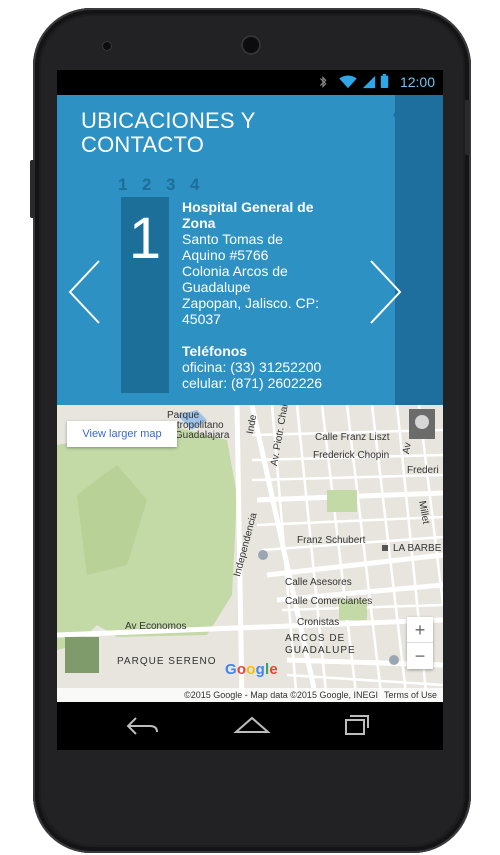  What do you see at coordinates (329, 601) in the screenshot?
I see `map-label-comerciantes: Calle Comerciantes` at bounding box center [329, 601].